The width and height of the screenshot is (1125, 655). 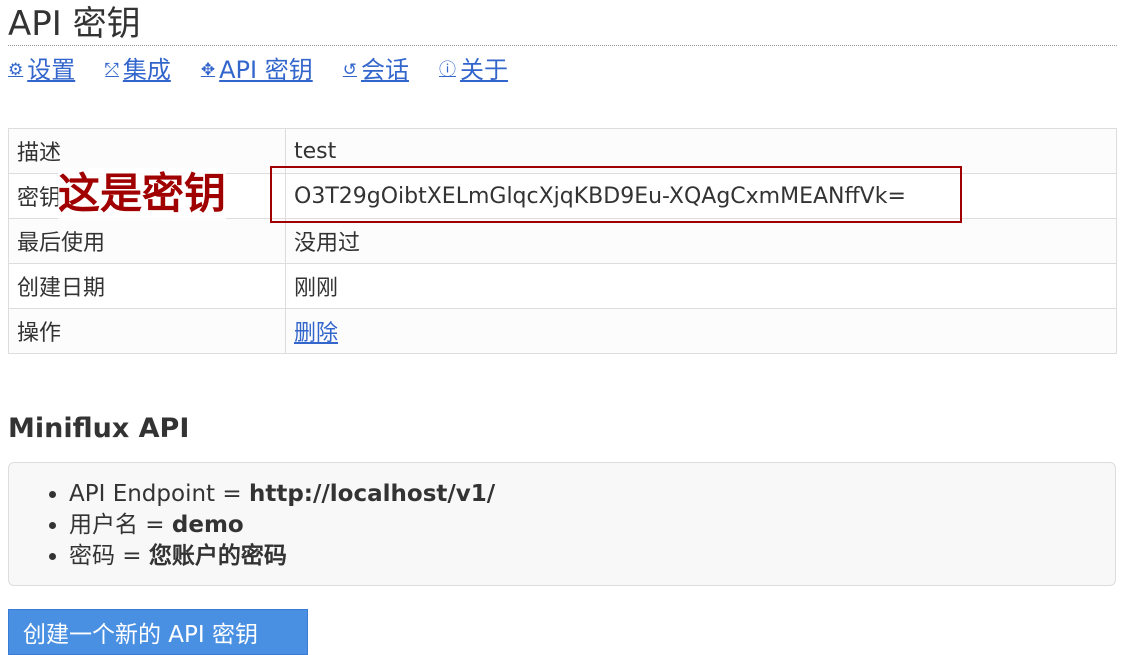 I want to click on nav-link-about: ⓘ 关于, so click(x=473, y=70).